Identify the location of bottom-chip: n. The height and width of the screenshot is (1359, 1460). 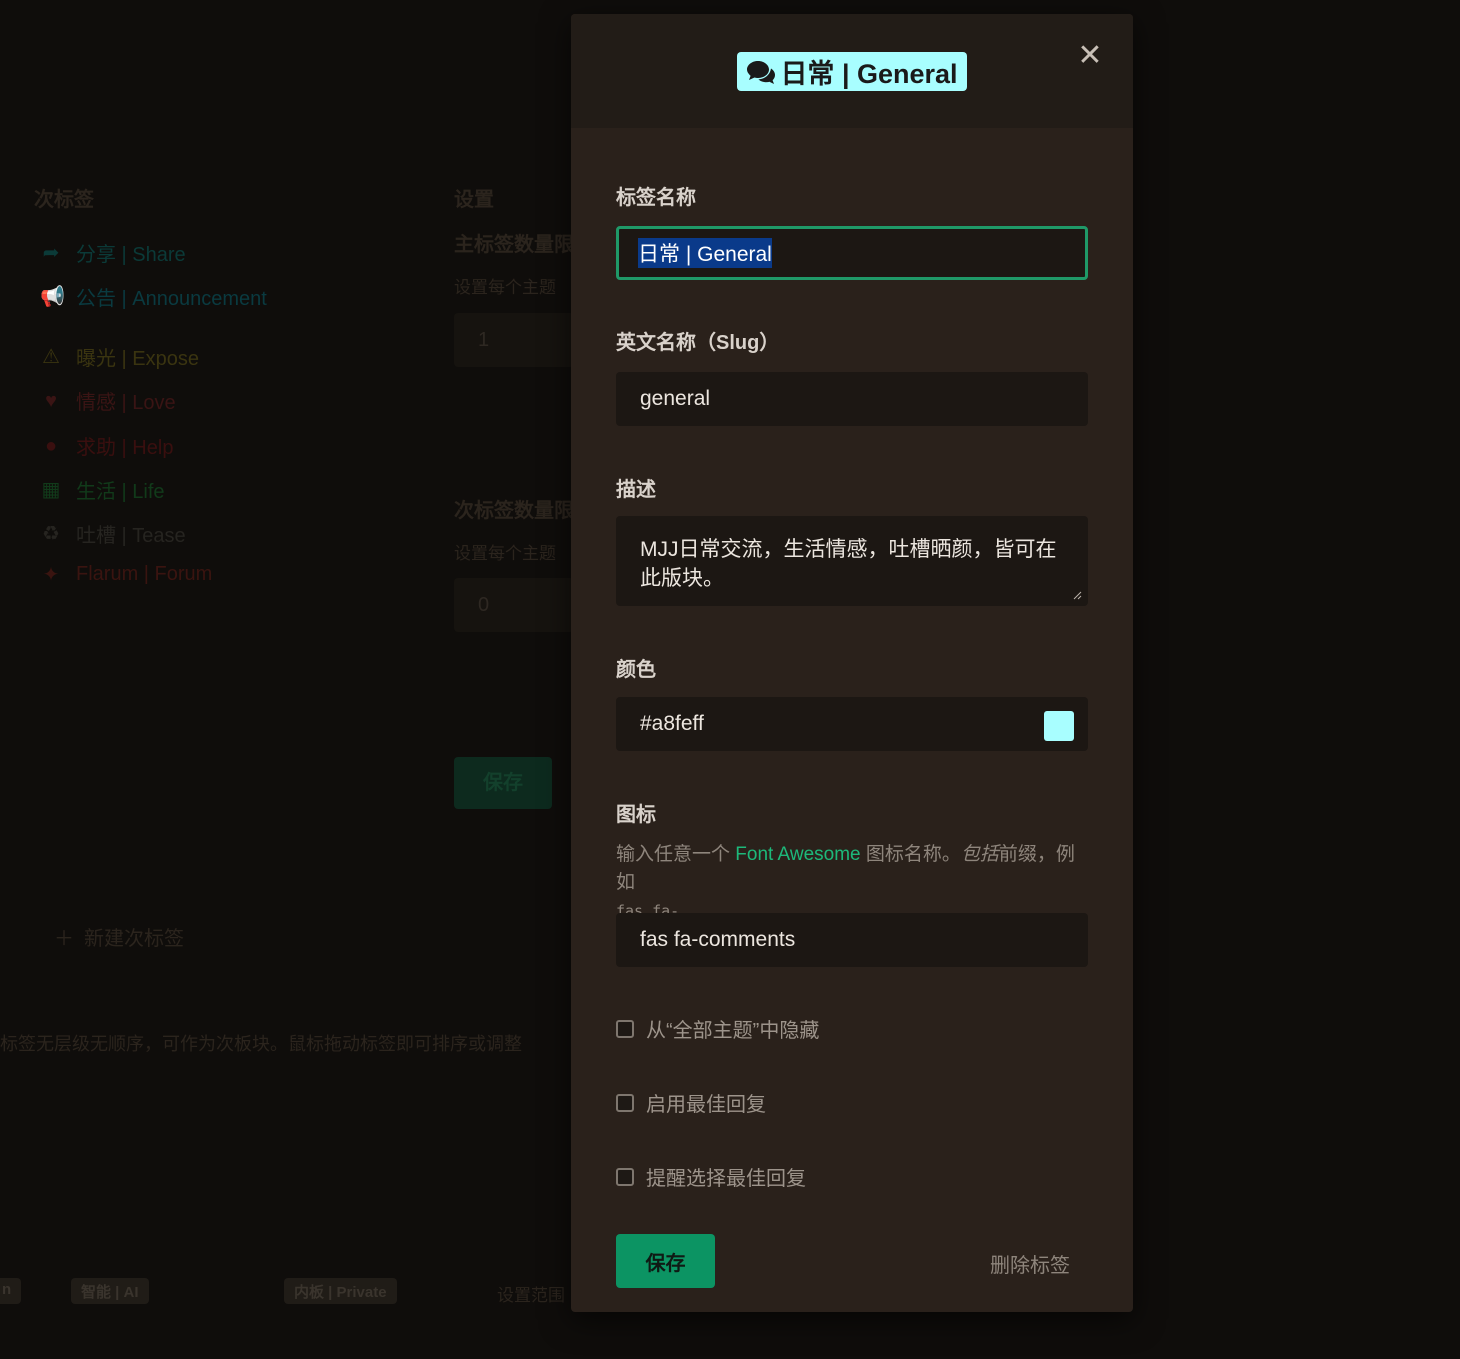
(11, 1291).